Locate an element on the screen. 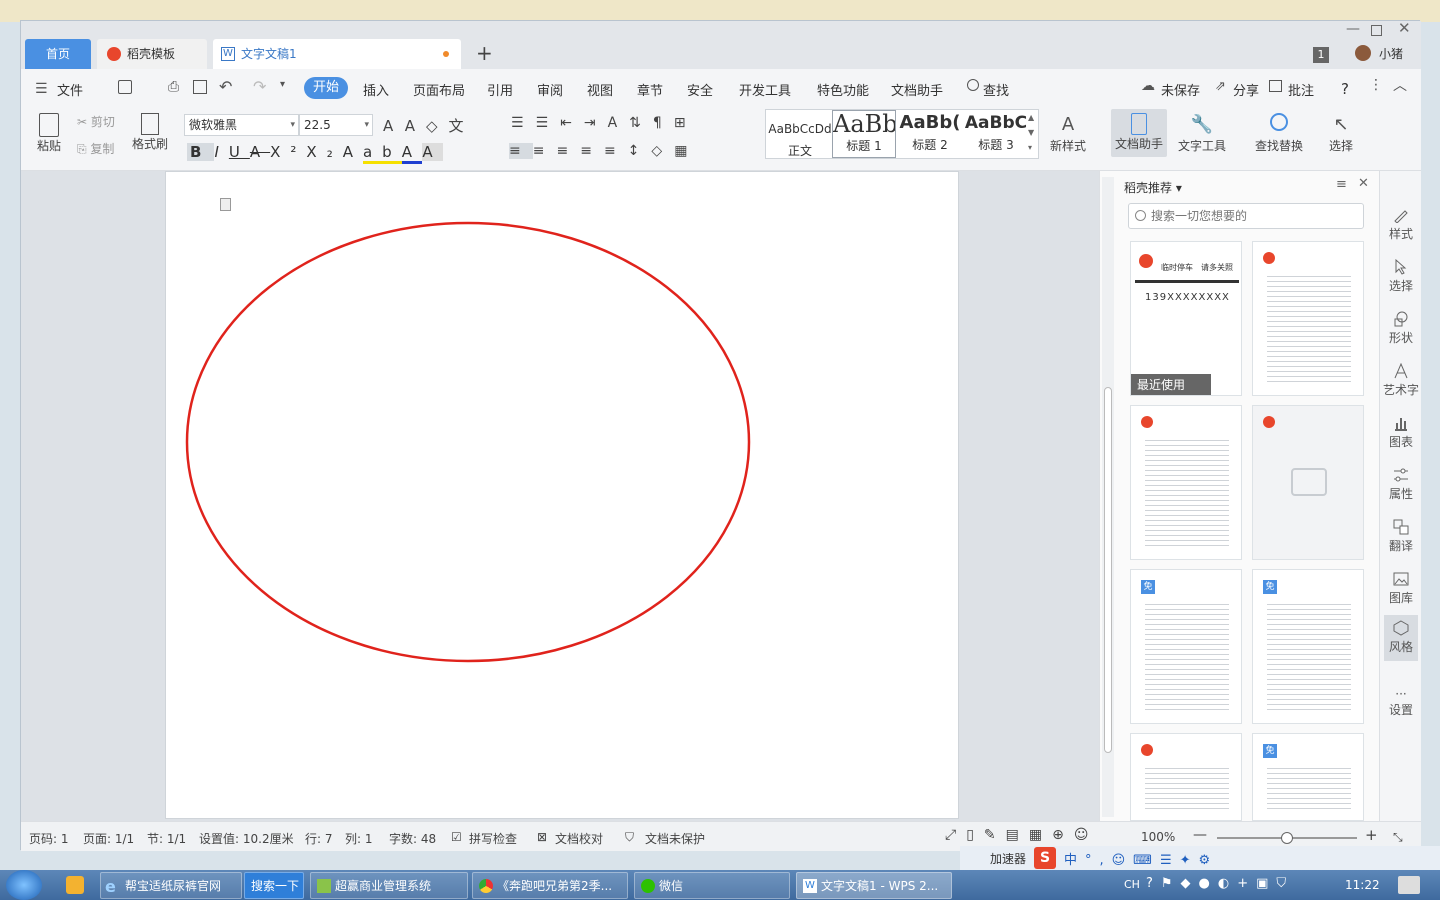 This screenshot has height=900, width=1440. shield-icon: ⛉ is located at coordinates (629, 837).